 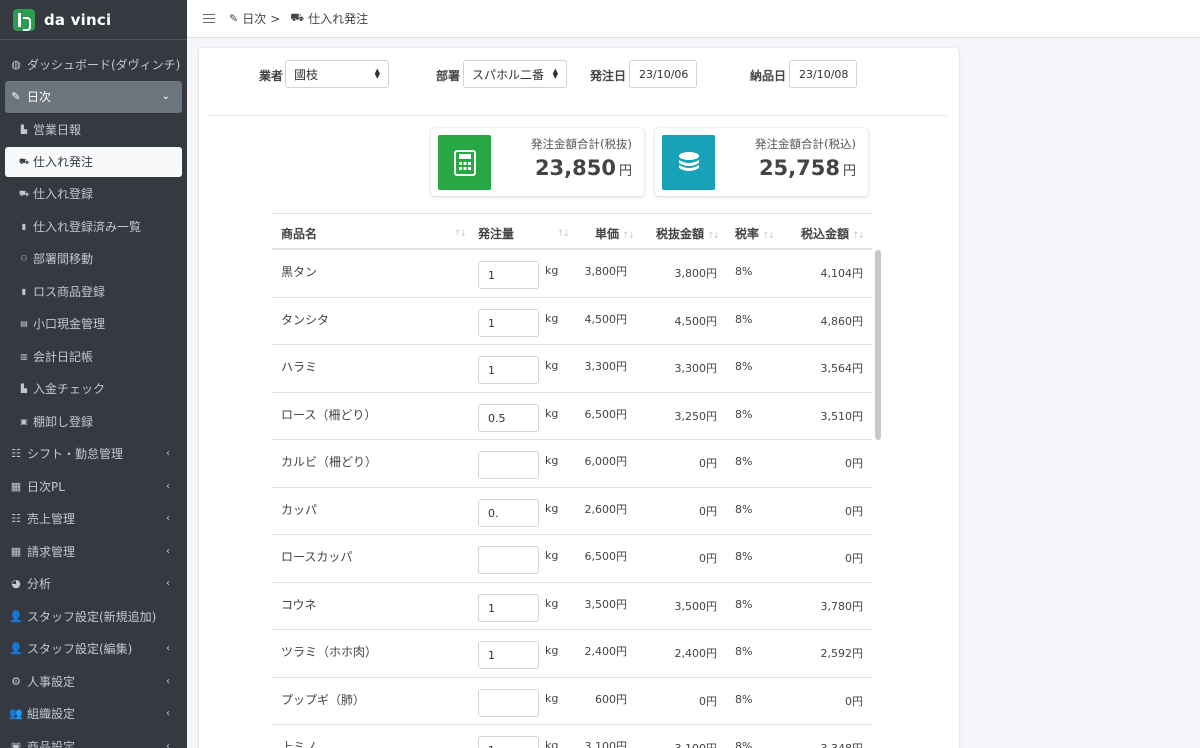 I want to click on unit-price: 3,300円, so click(x=606, y=366).